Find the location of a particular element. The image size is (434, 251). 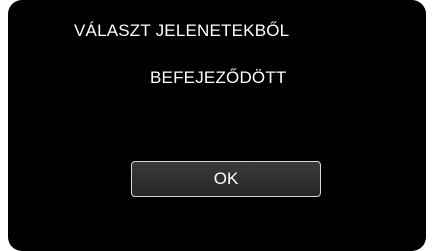

ok-button-label: OK is located at coordinates (226, 178).